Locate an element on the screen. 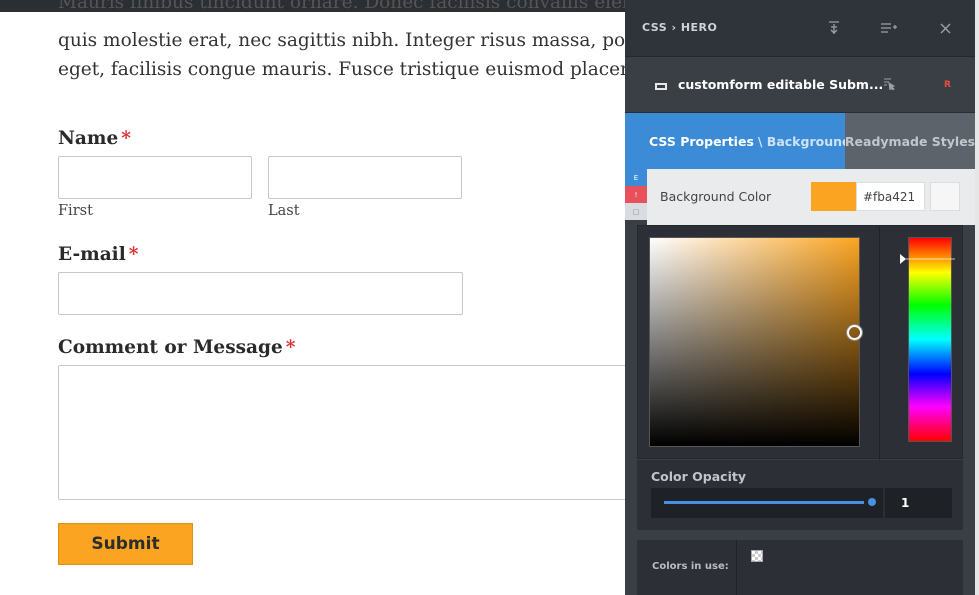 The height and width of the screenshot is (595, 979). element-icon is located at coordinates (661, 86).